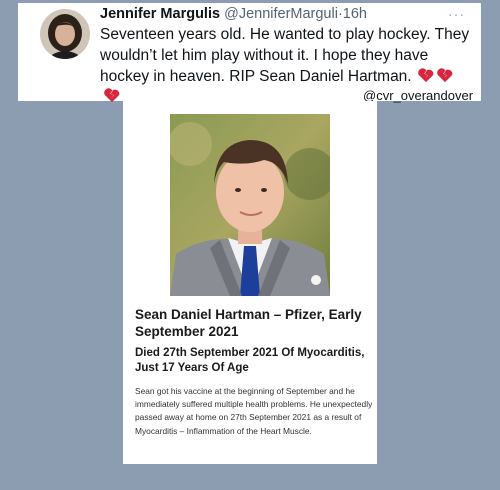 The image size is (500, 490). I want to click on tweet-header: Jennifer Margulis @JenniferMarguli·16h, so click(233, 14).